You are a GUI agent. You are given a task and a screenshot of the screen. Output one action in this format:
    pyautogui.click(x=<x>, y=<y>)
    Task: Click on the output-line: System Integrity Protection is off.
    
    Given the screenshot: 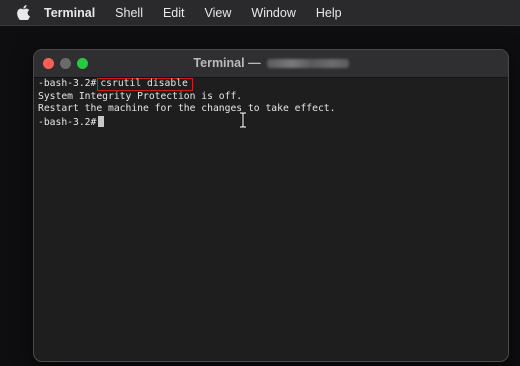 What is the action you would take?
    pyautogui.click(x=140, y=96)
    